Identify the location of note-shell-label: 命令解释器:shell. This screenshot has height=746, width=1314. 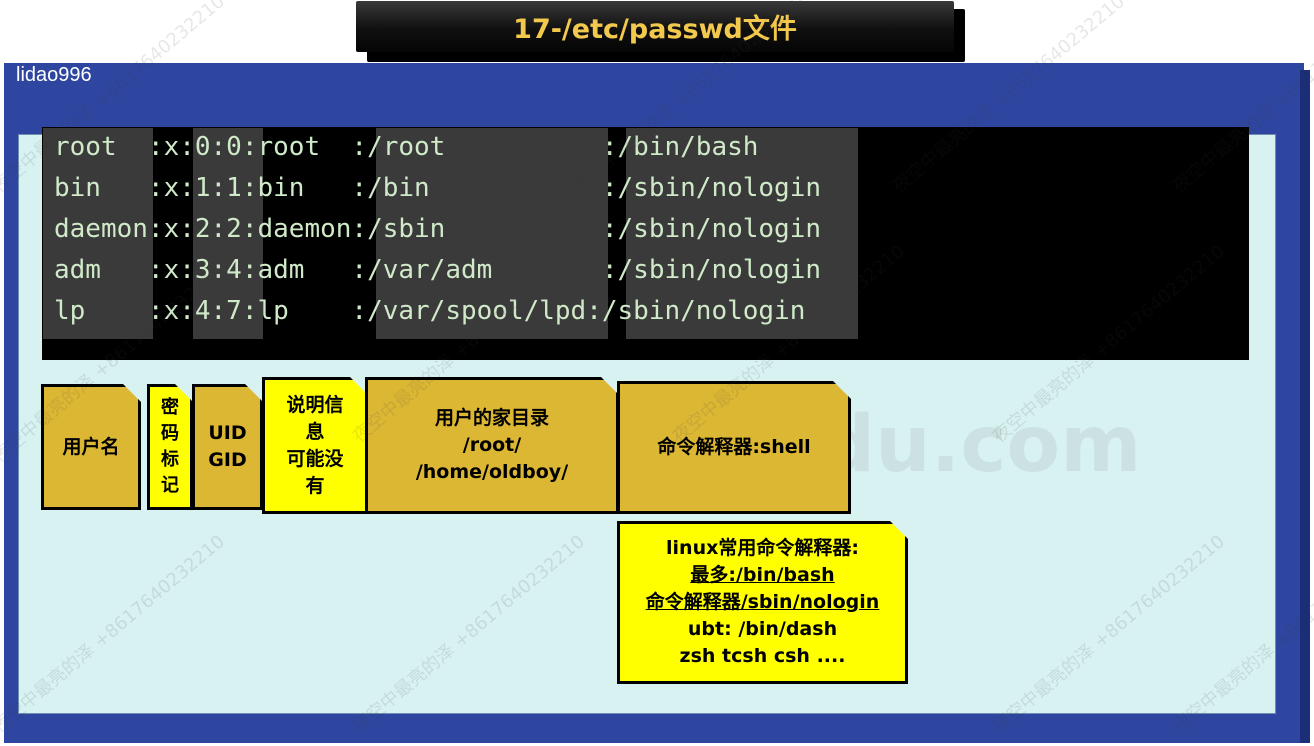
(734, 447).